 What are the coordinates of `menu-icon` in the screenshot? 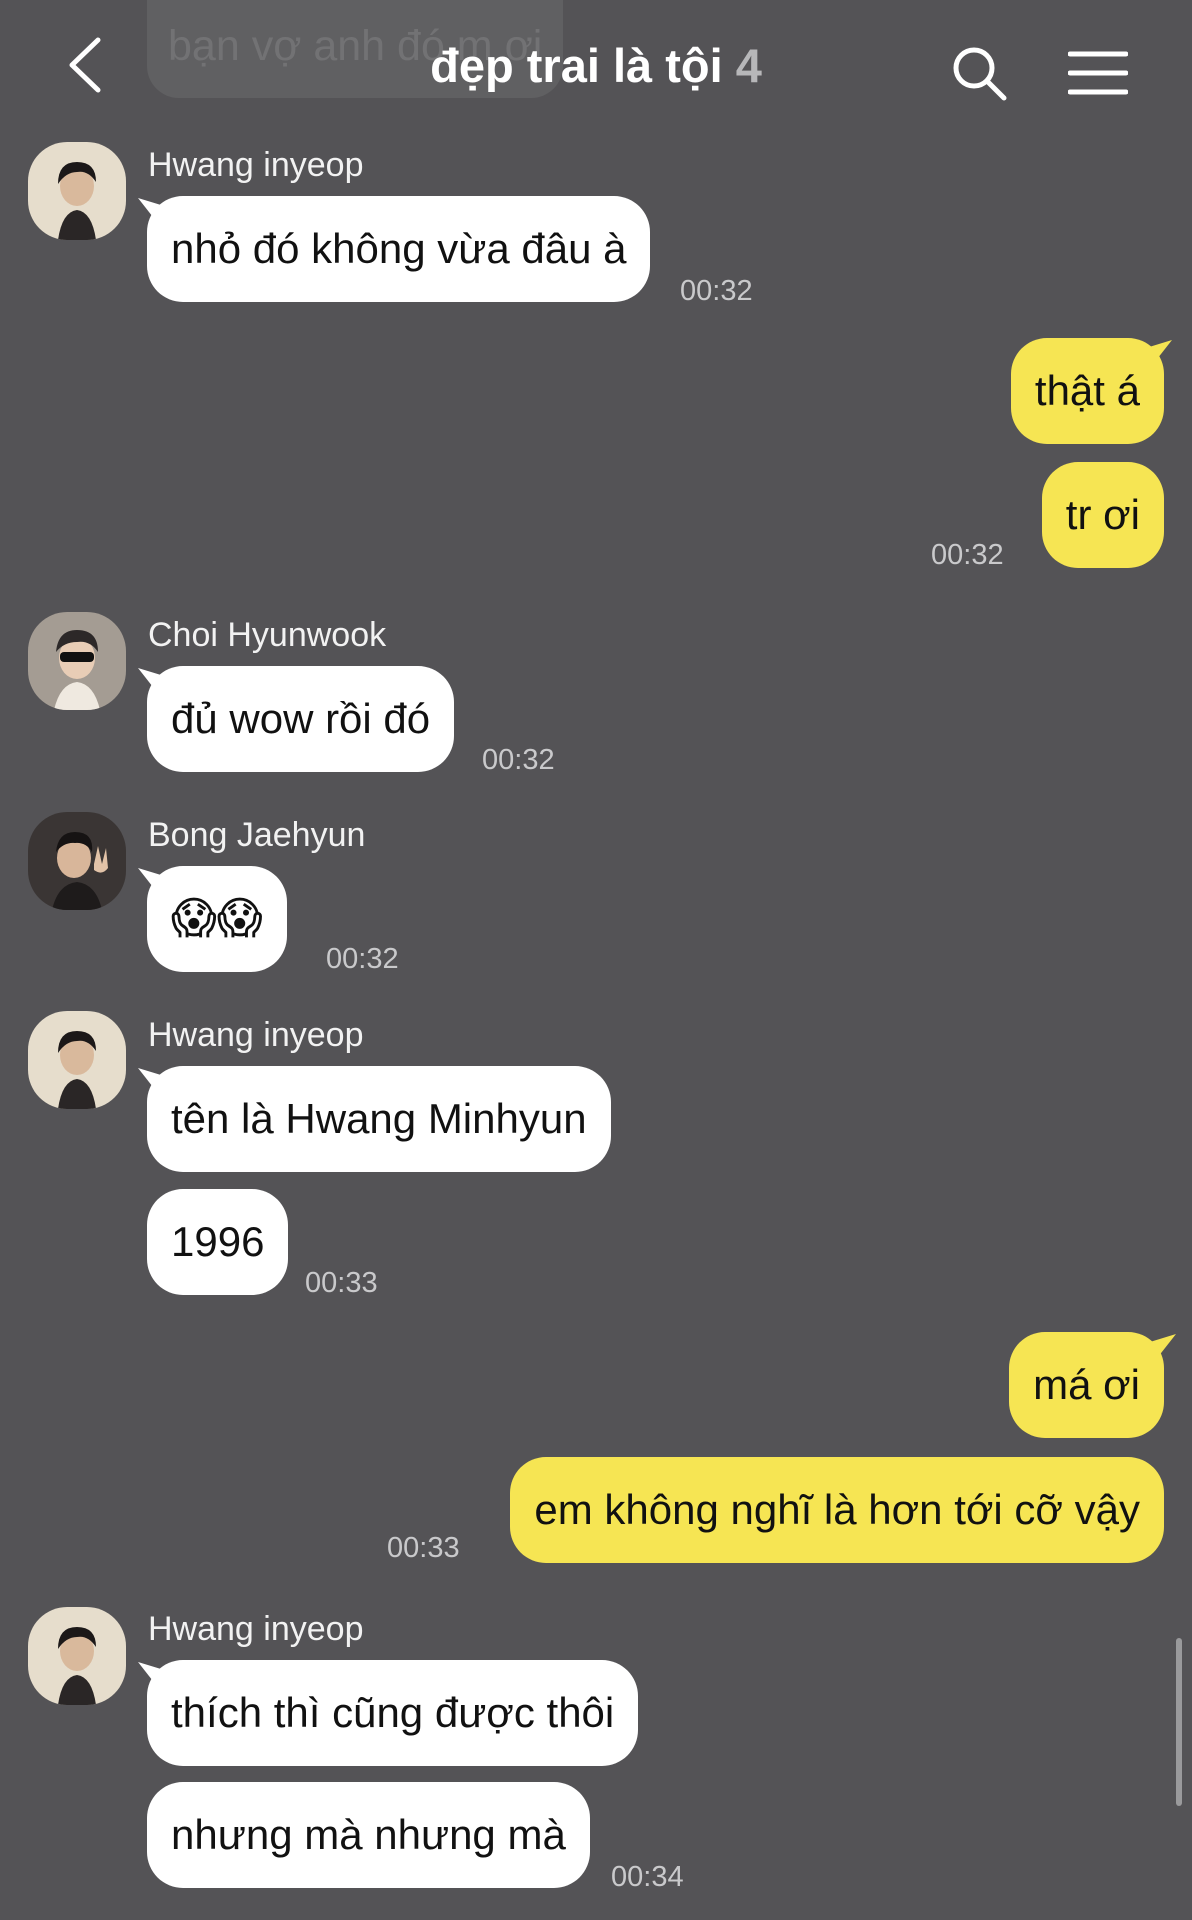 It's located at (1098, 73).